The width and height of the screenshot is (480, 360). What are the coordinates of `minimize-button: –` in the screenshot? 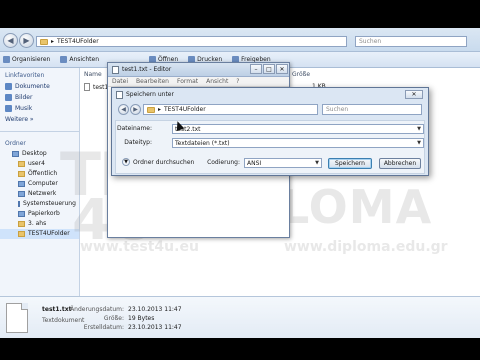 It's located at (256, 69).